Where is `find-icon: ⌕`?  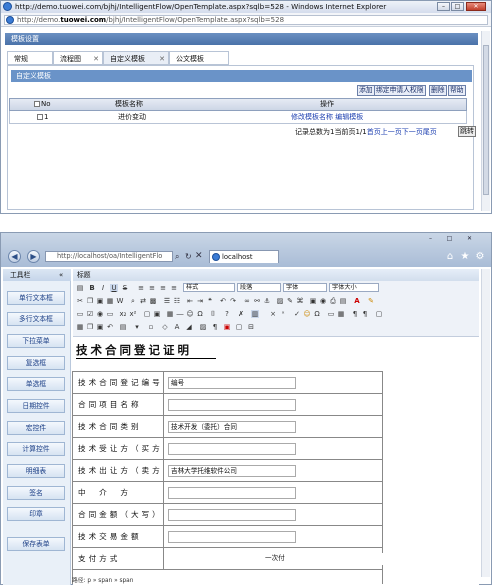 find-icon: ⌕ is located at coordinates (133, 301).